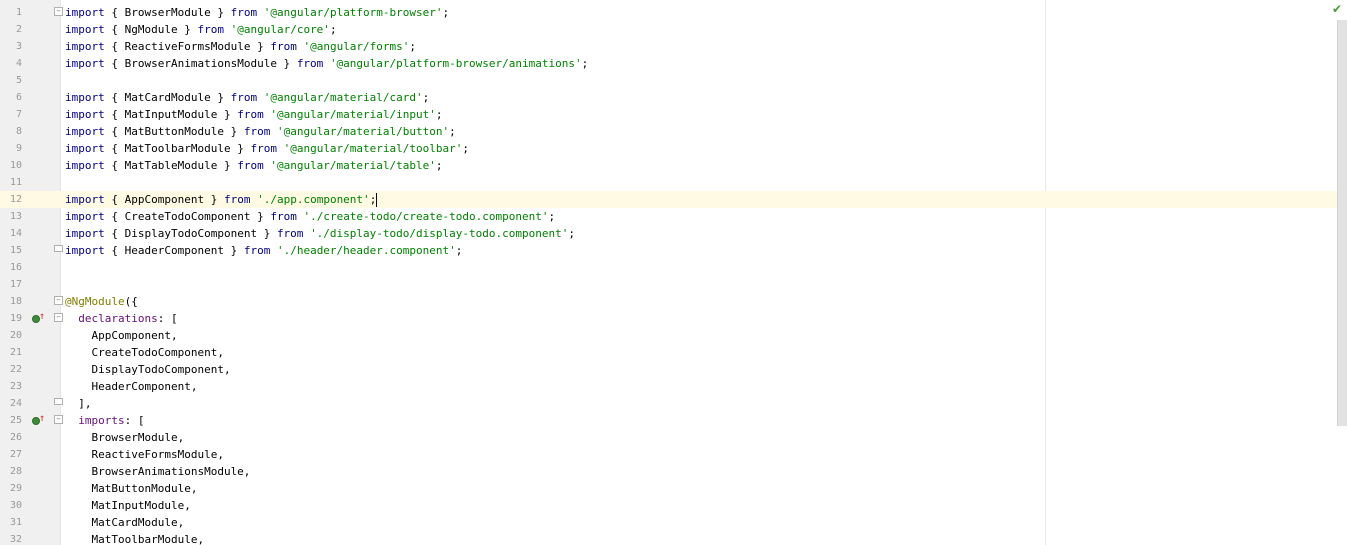 The width and height of the screenshot is (1347, 545). I want to click on code-token: ({, so click(131, 301).